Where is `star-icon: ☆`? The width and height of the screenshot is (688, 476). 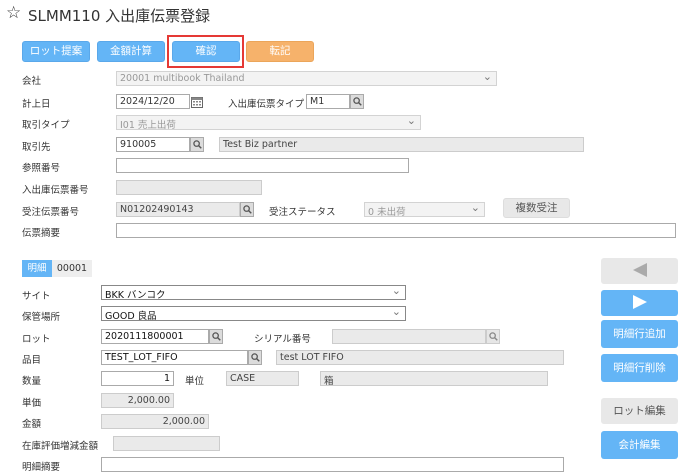
star-icon: ☆ is located at coordinates (13, 13).